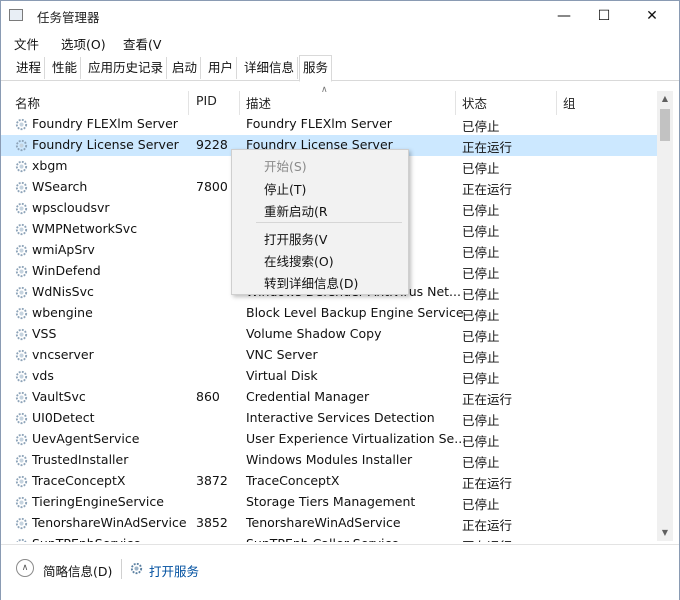  What do you see at coordinates (126, 68) in the screenshot?
I see `tab-app-history: 应用历史记录` at bounding box center [126, 68].